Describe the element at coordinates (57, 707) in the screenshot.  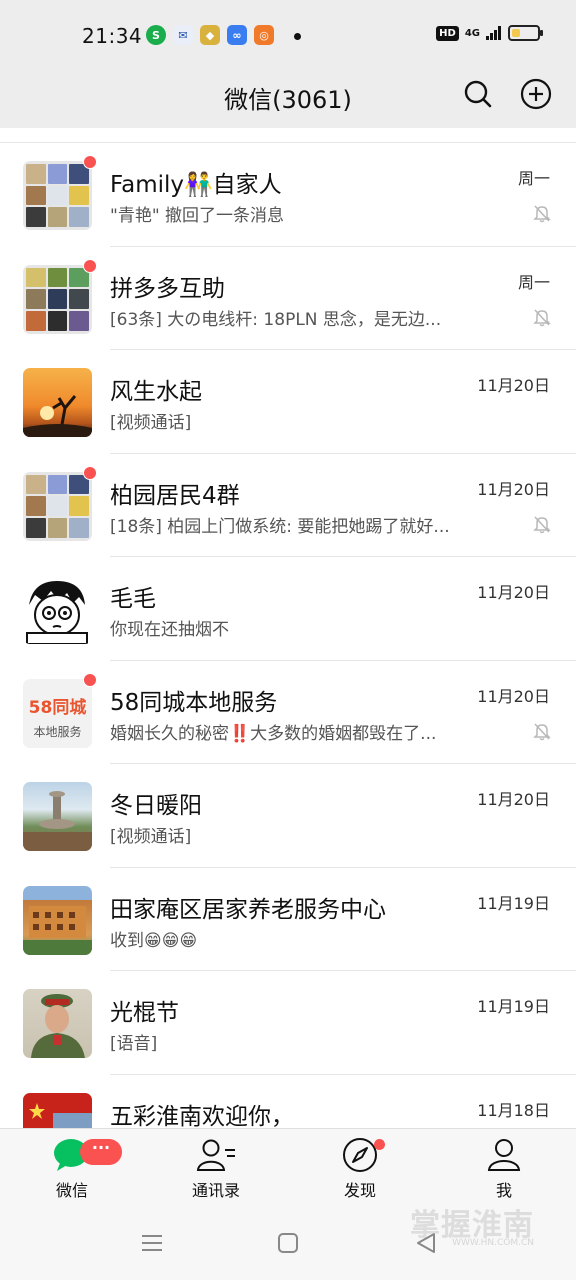
I see `avatar-58-line1: 58同城` at that location.